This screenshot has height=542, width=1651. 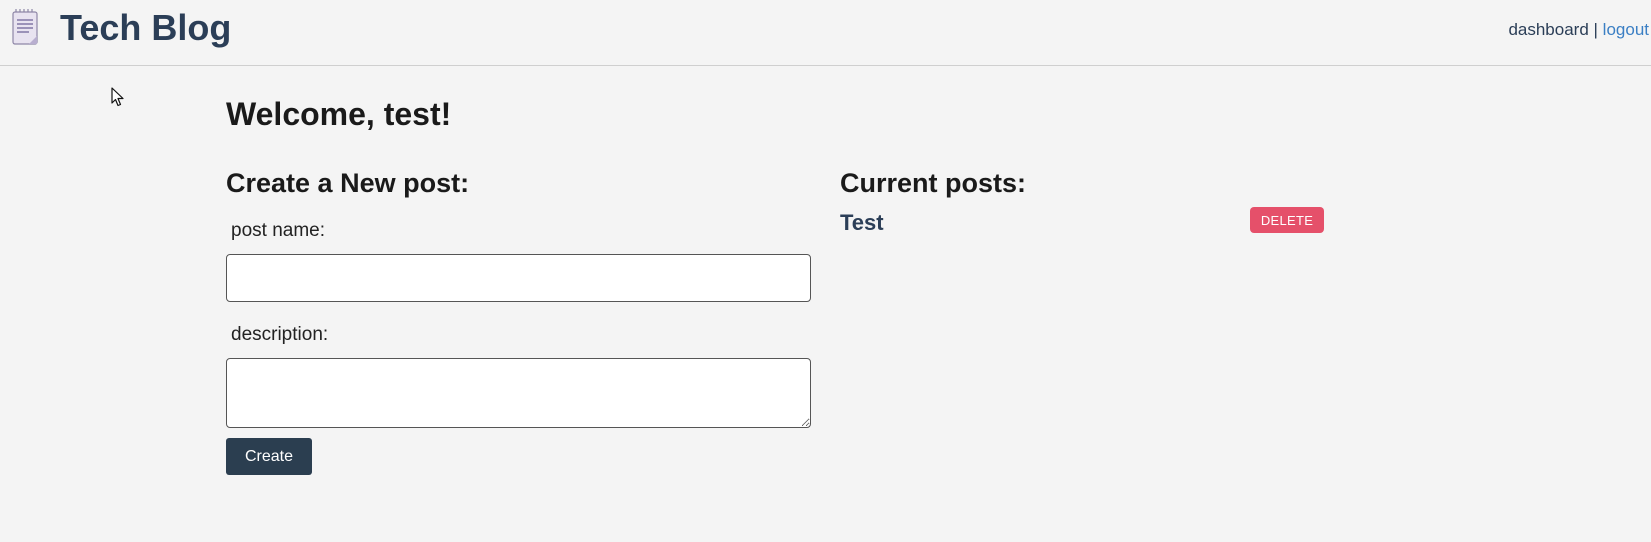 I want to click on post-title-link: Test, so click(x=862, y=223).